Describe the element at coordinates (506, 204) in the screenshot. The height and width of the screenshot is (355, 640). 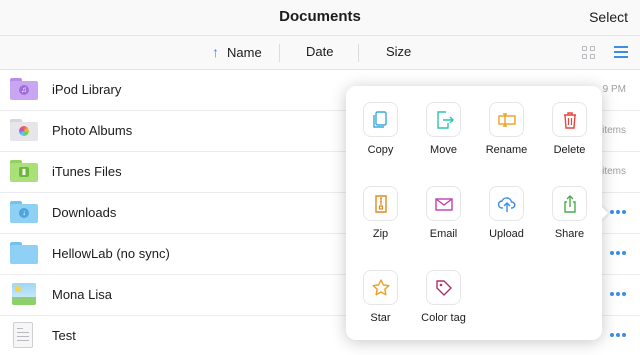
I see `upload-cloud-icon` at that location.